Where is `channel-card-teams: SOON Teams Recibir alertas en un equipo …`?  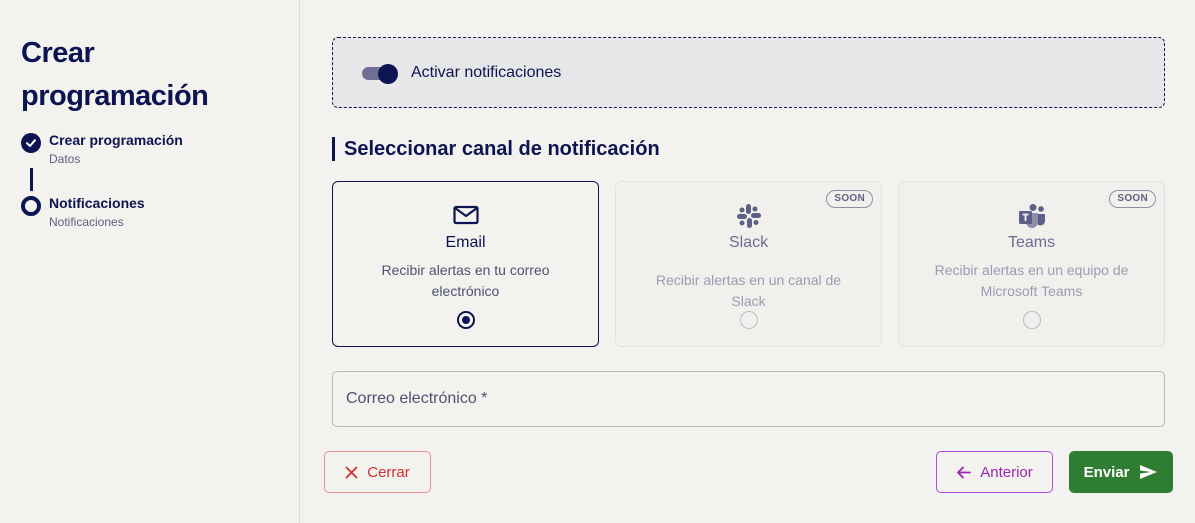
channel-card-teams: SOON Teams Recibir alertas en un equipo … is located at coordinates (1031, 264).